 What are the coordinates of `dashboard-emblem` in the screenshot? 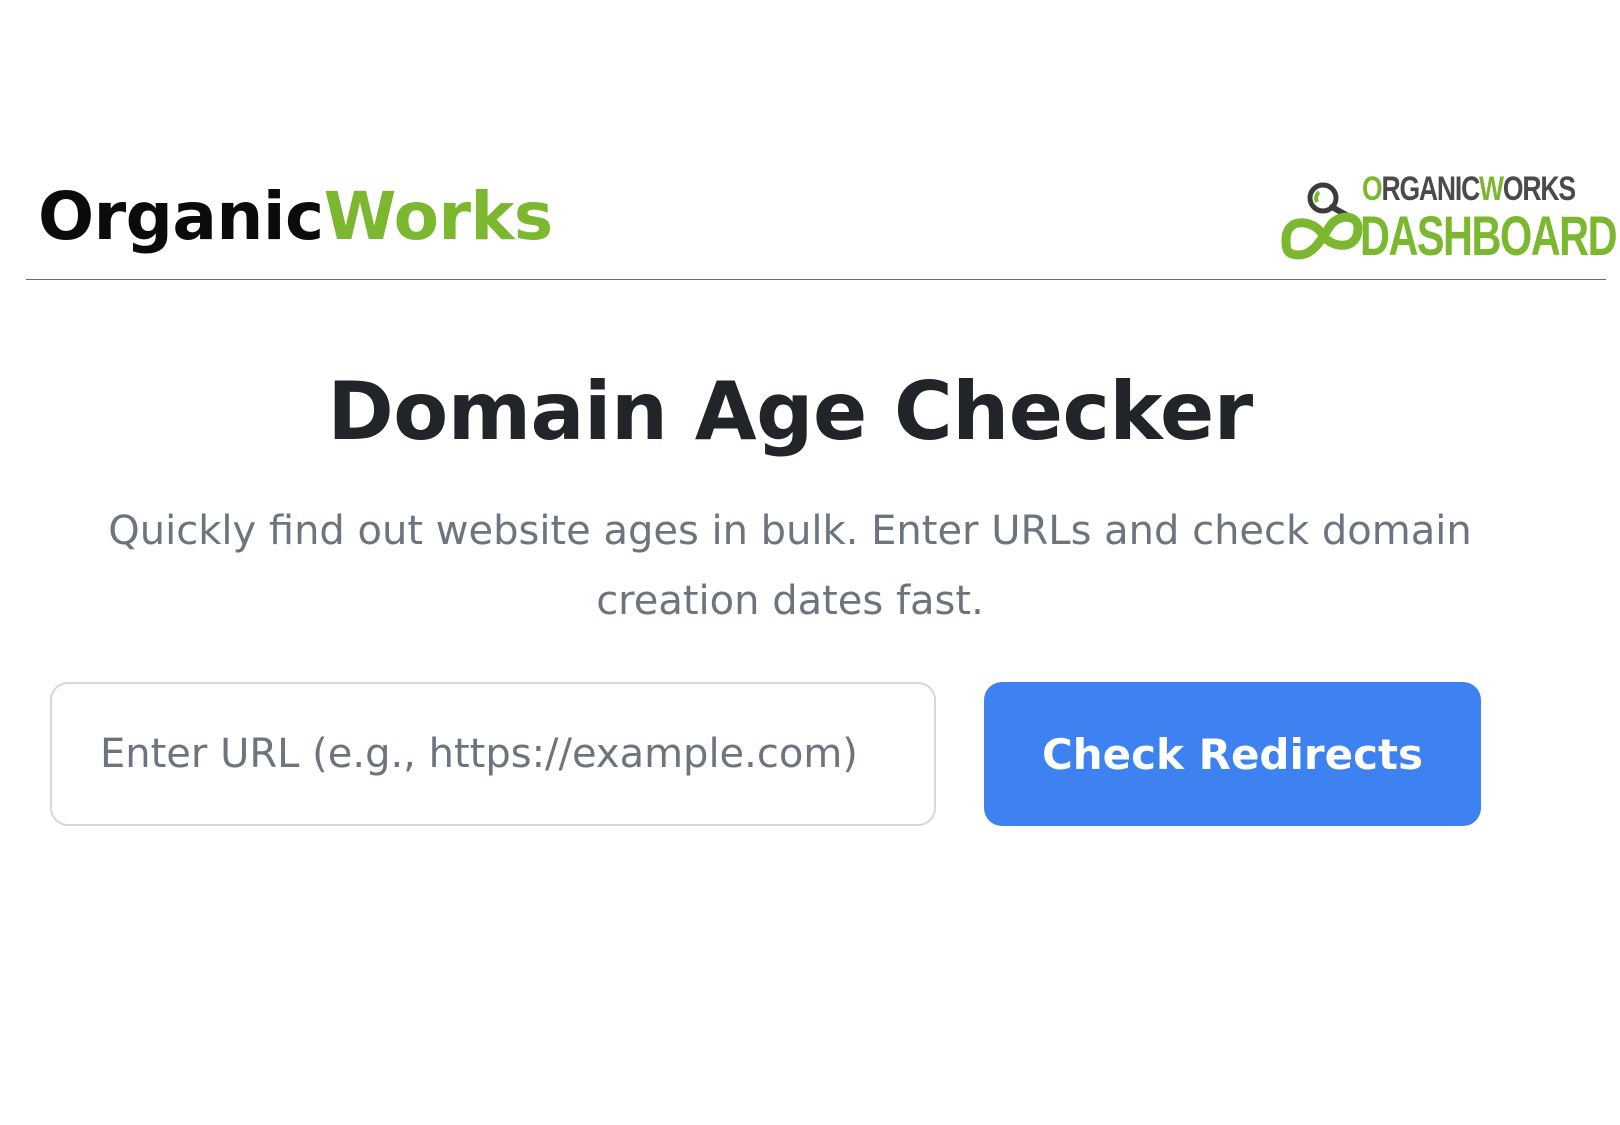 It's located at (1322, 221).